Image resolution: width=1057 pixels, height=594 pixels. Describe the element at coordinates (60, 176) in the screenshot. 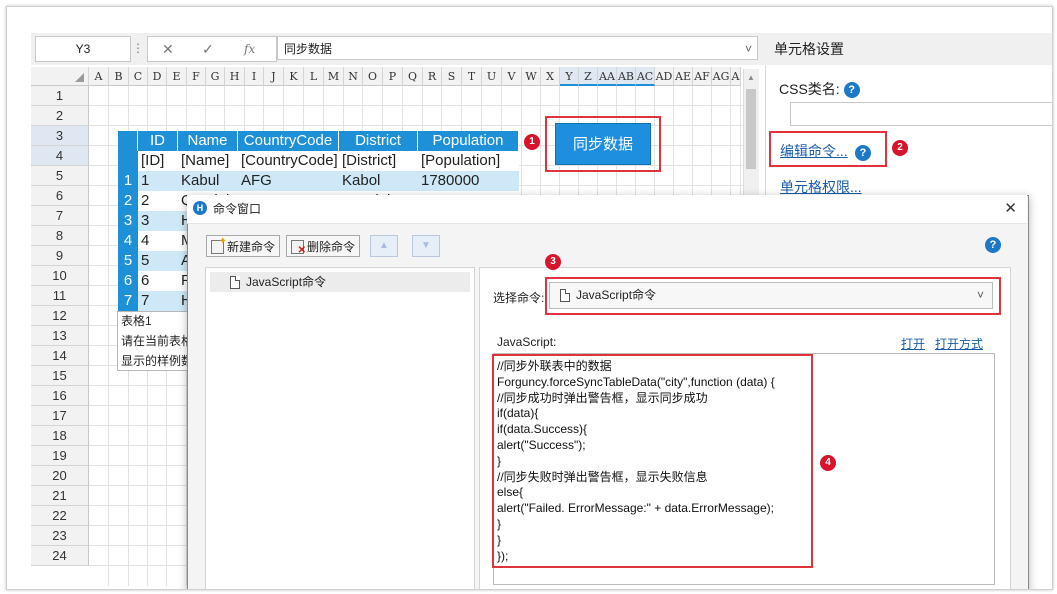

I see `row-header: 5` at that location.